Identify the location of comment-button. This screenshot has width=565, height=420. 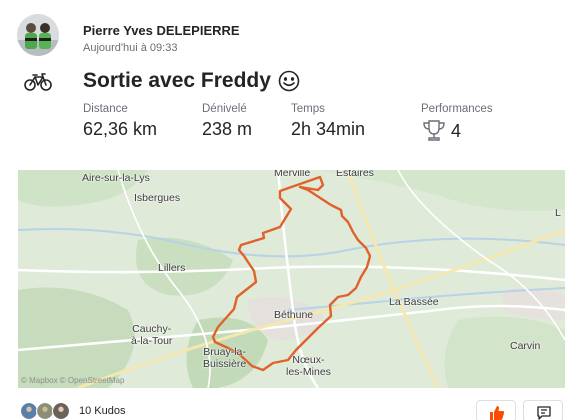
(543, 410).